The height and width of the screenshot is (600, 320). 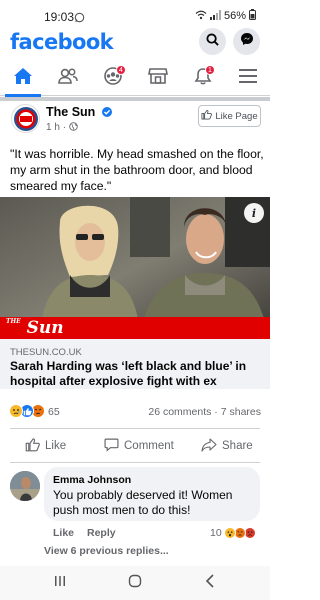 I want to click on hamburger-menu-icon, so click(x=247, y=78).